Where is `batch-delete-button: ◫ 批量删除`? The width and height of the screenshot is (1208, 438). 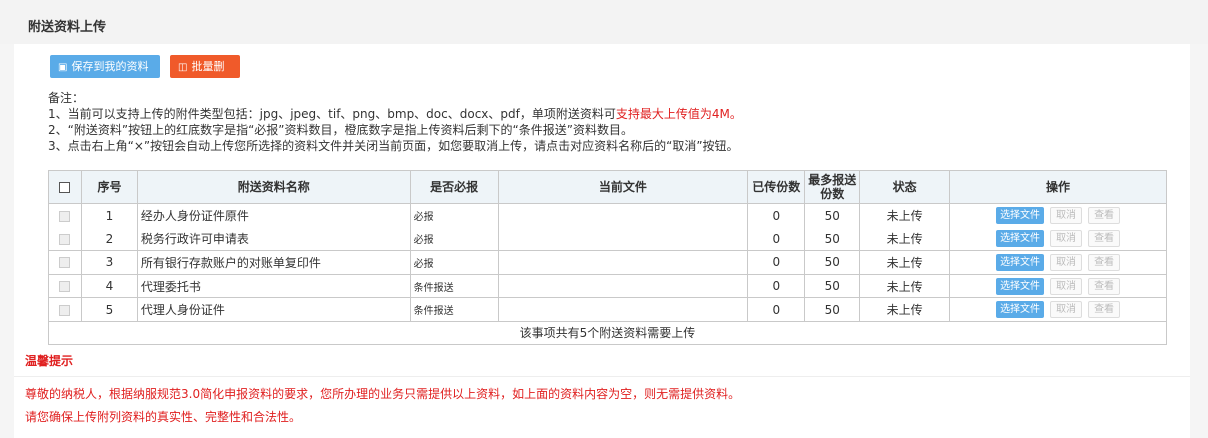 batch-delete-button: ◫ 批量删除 is located at coordinates (205, 76).